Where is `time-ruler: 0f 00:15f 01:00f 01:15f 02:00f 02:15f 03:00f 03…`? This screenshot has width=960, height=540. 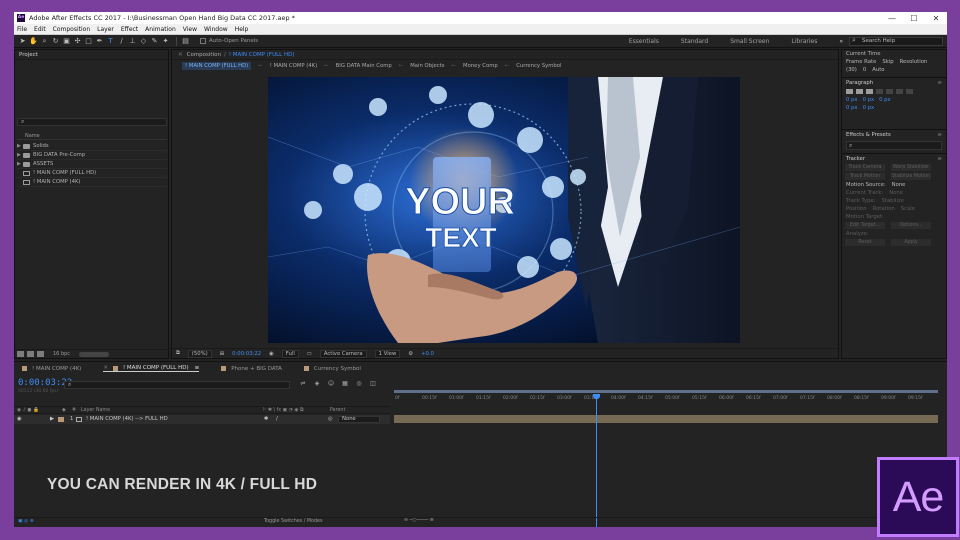 time-ruler: 0f 00:15f 01:00f 01:15f 02:00f 02:15f 03:00f 03… is located at coordinates (669, 399).